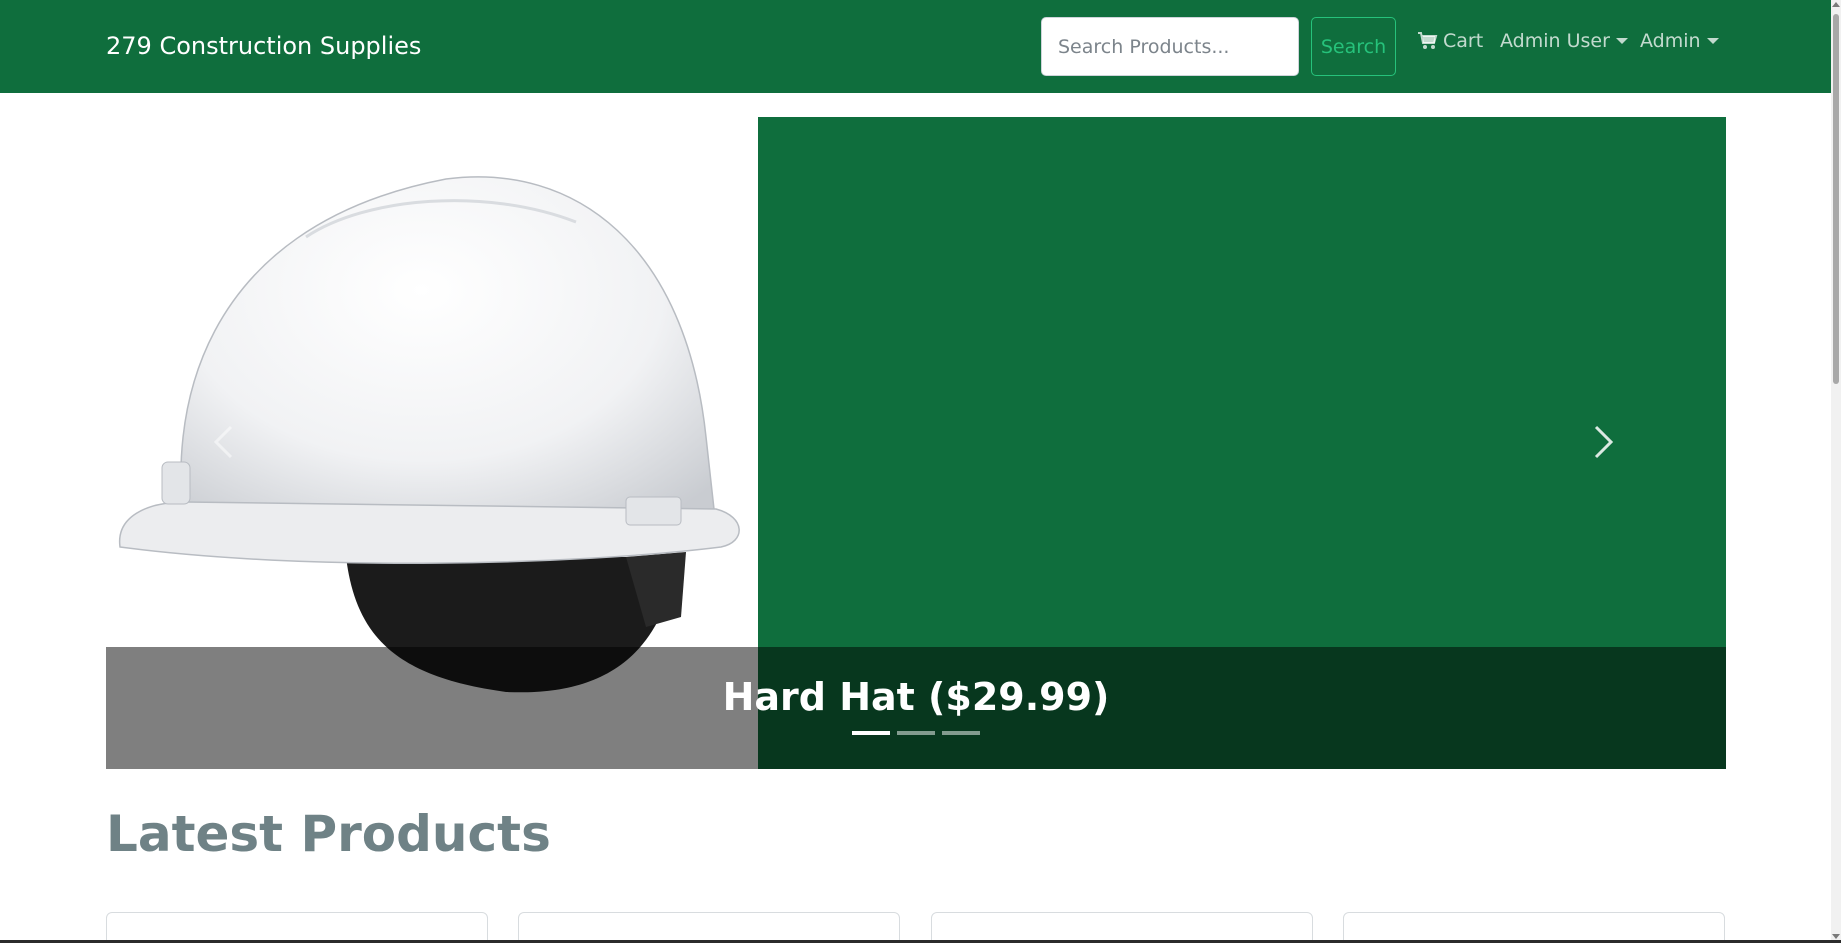  I want to click on carousel-next-button, so click(1601, 442).